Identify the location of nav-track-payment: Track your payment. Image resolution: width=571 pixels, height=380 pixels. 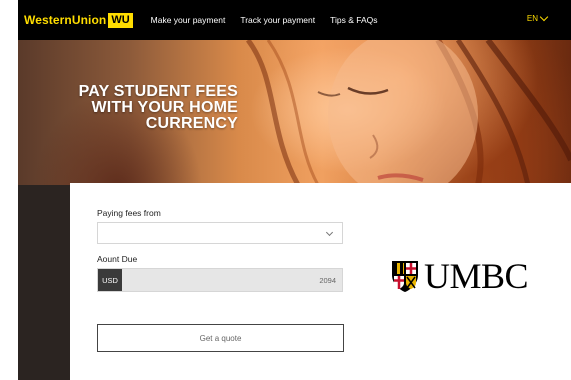
(277, 20).